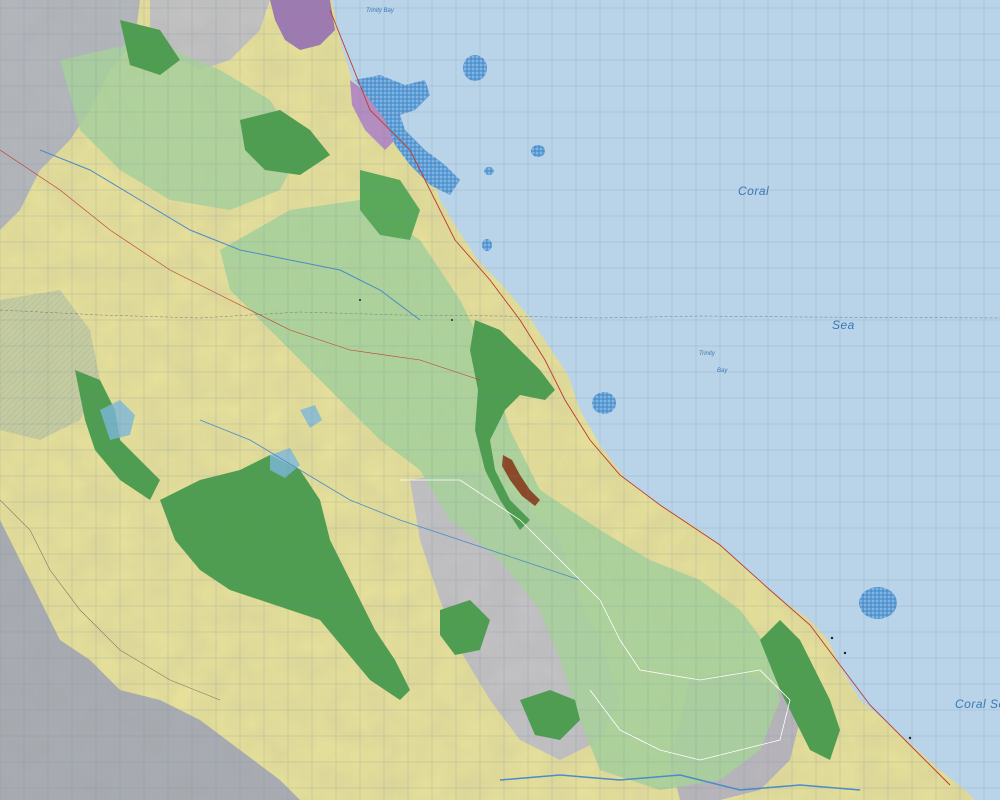 The image size is (1000, 800). Describe the element at coordinates (707, 354) in the screenshot. I see `bay-label-line-1: Trinity` at that location.